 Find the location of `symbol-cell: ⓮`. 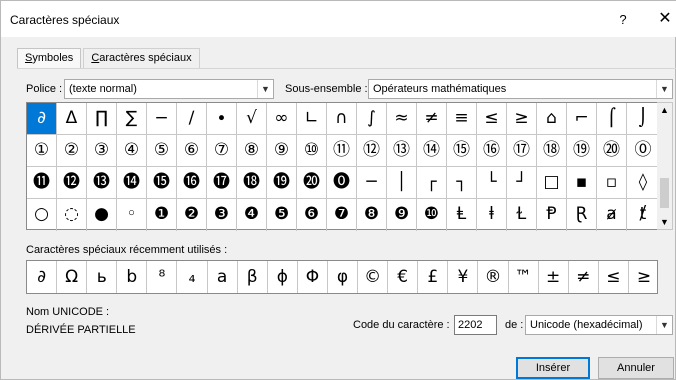

symbol-cell: ⓮ is located at coordinates (132, 183).